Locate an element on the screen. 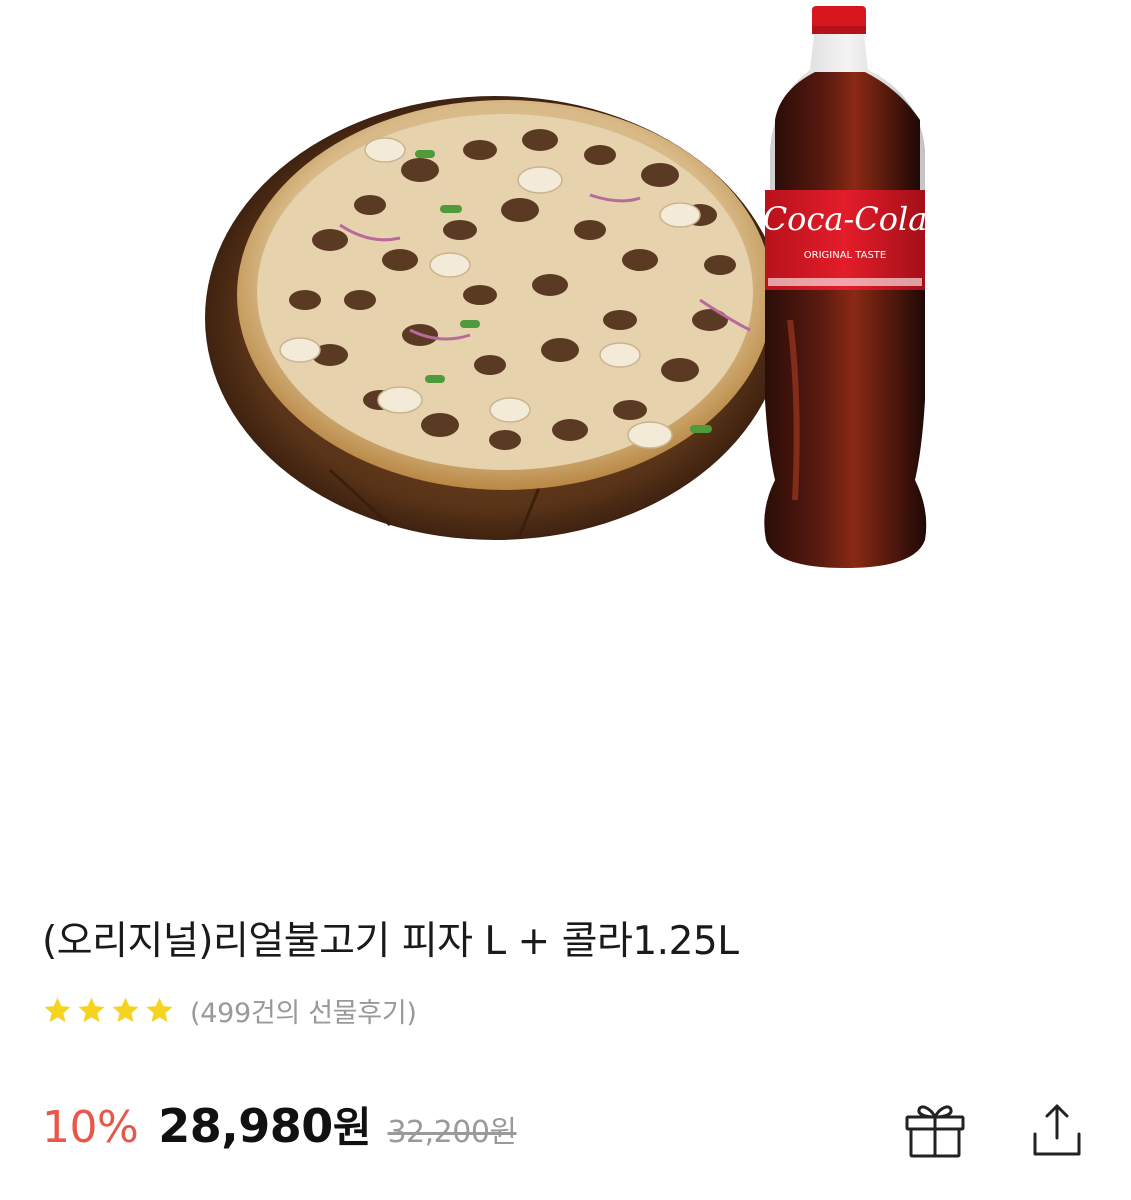  product-title: (오리지널)리얼불고기 피자 L + 콜라1.25L is located at coordinates (390, 941).